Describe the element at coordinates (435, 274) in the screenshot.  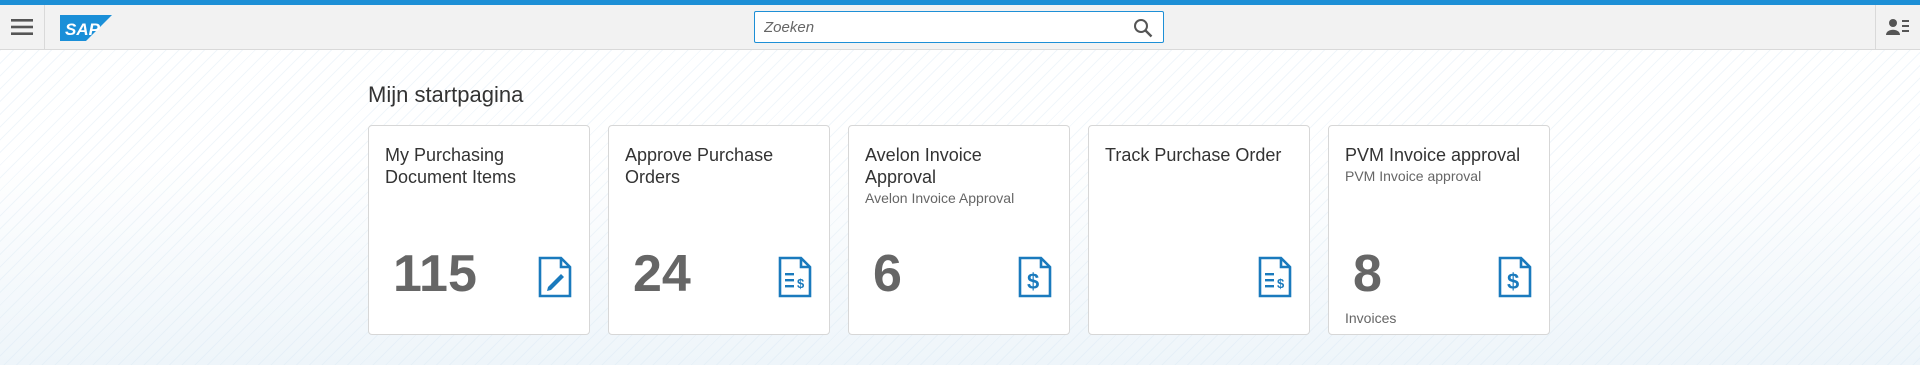
I see `tile-kpi-number: 115` at that location.